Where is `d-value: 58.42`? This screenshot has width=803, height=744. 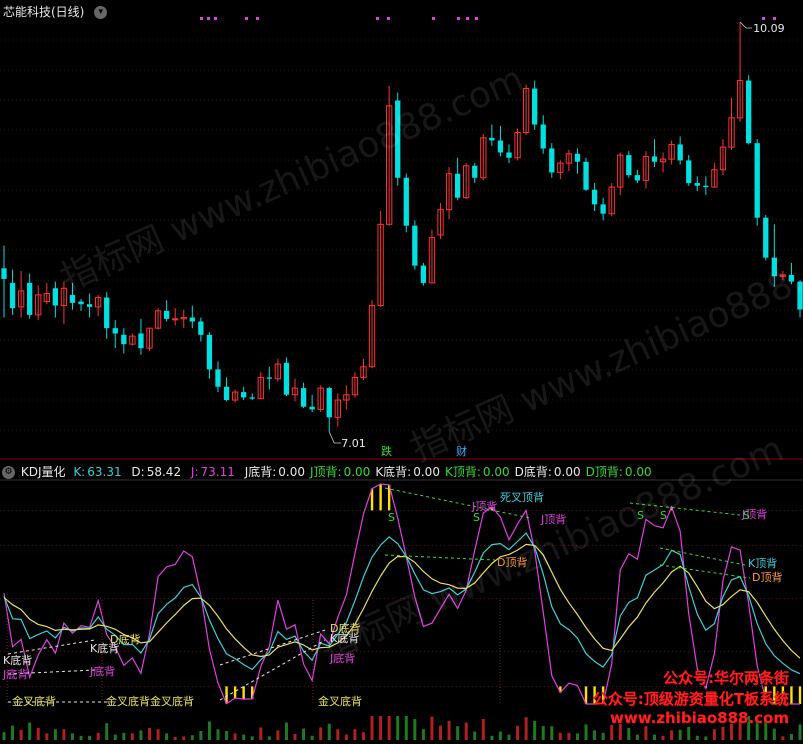 d-value: 58.42 is located at coordinates (164, 472).